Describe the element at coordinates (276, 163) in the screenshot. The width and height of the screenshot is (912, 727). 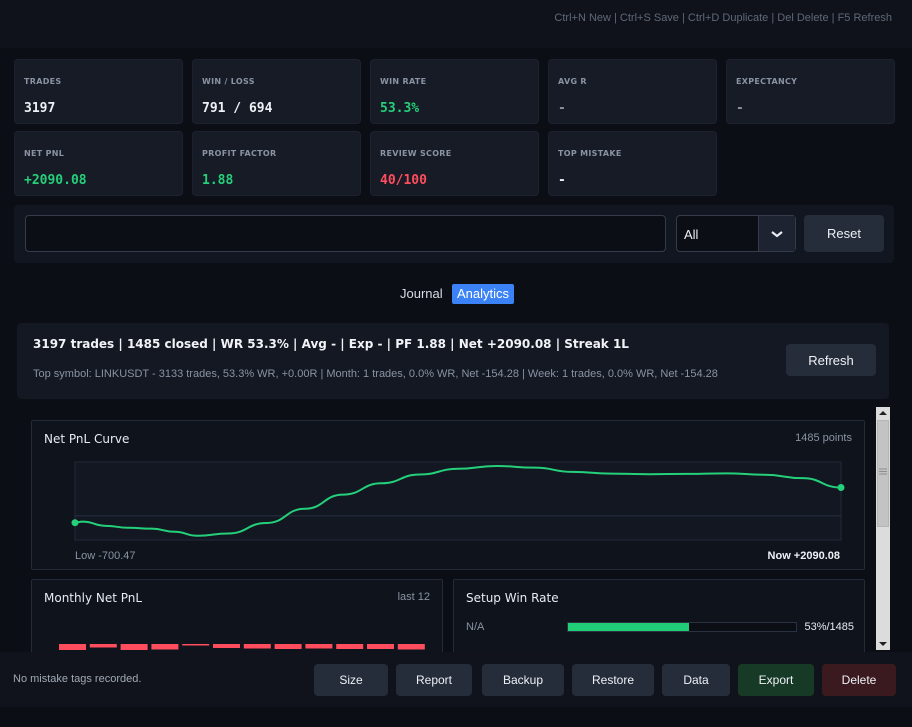
I see `stat-card-profit-factor: PROFIT FACTOR 1.88` at that location.